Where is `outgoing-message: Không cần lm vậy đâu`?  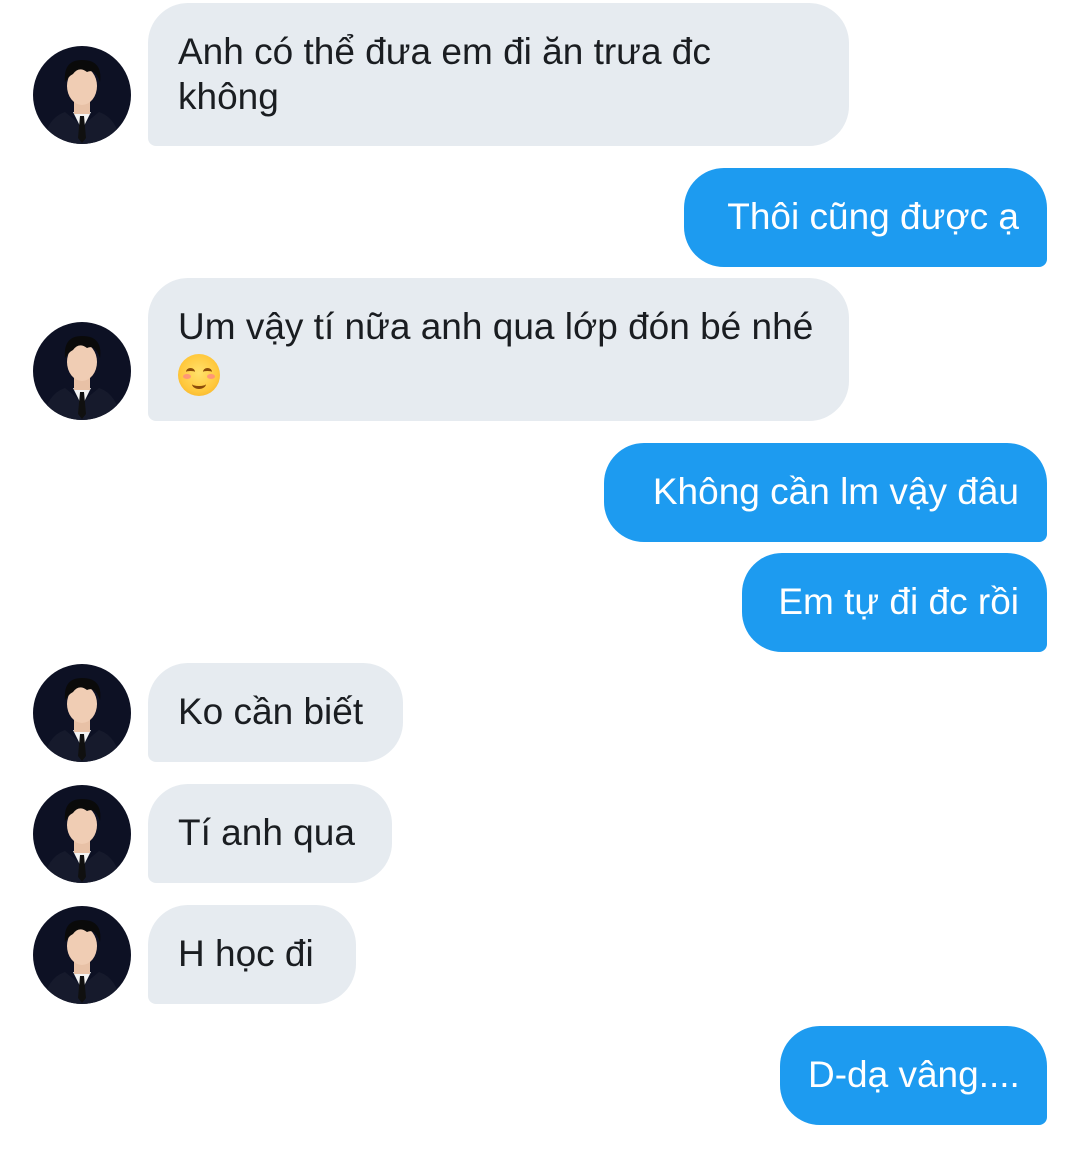 outgoing-message: Không cần lm vậy đâu is located at coordinates (825, 492).